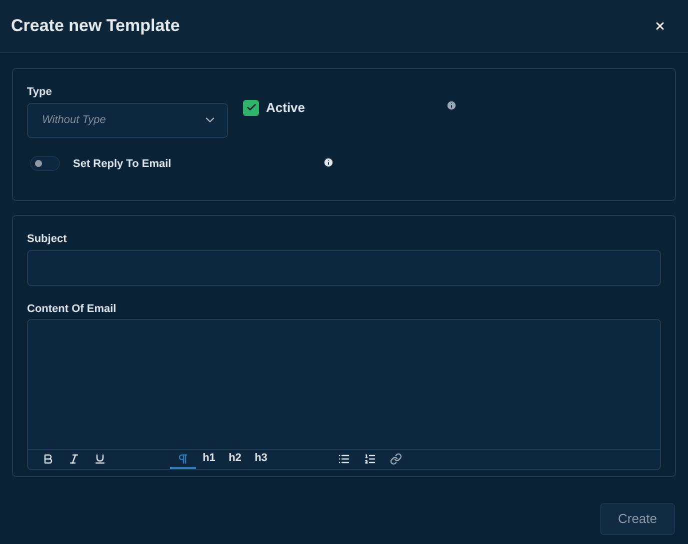 Image resolution: width=688 pixels, height=544 pixels. What do you see at coordinates (286, 108) in the screenshot?
I see `active-label: Active` at bounding box center [286, 108].